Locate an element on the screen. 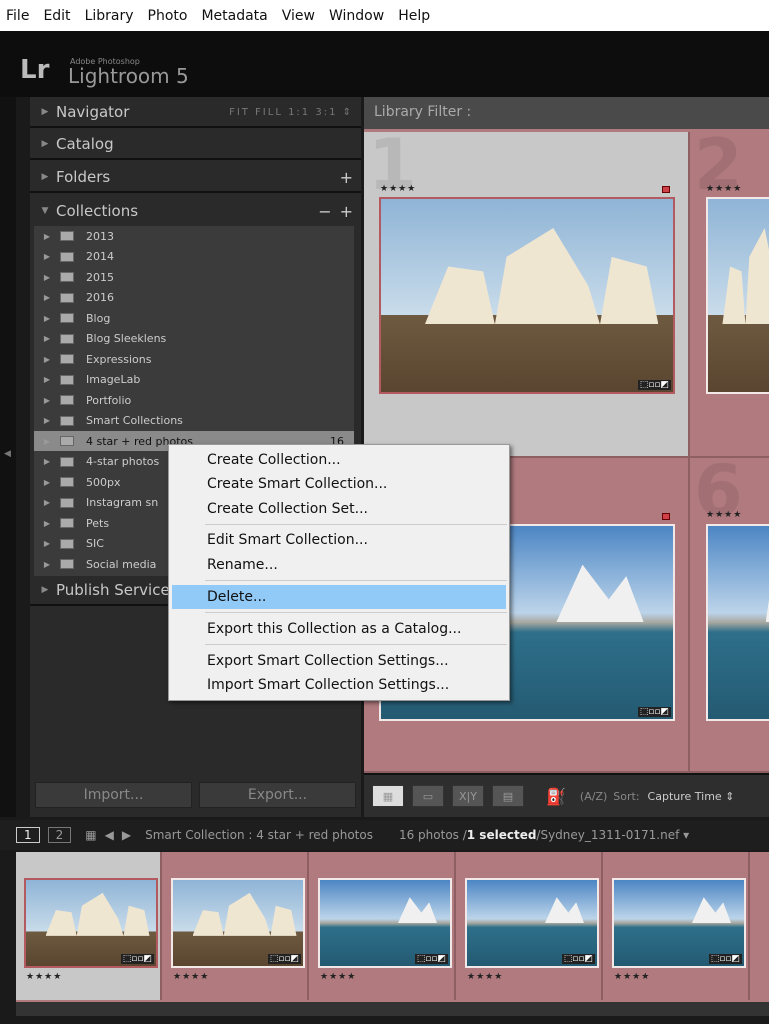 This screenshot has height=1024, width=769. collection-label: Social media is located at coordinates (121, 564).